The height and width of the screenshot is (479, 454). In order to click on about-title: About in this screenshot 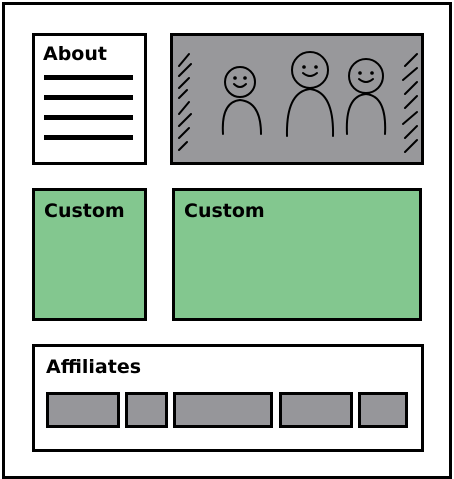, I will do `click(75, 54)`.